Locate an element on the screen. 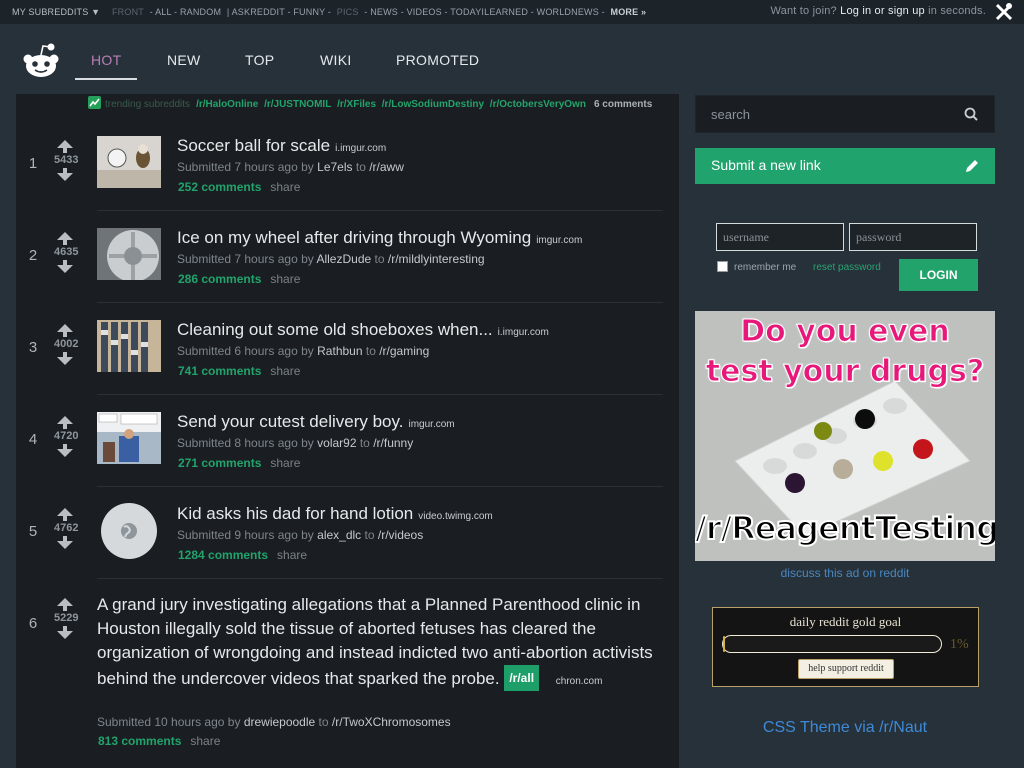 The width and height of the screenshot is (1024, 768). username-field is located at coordinates (780, 237).